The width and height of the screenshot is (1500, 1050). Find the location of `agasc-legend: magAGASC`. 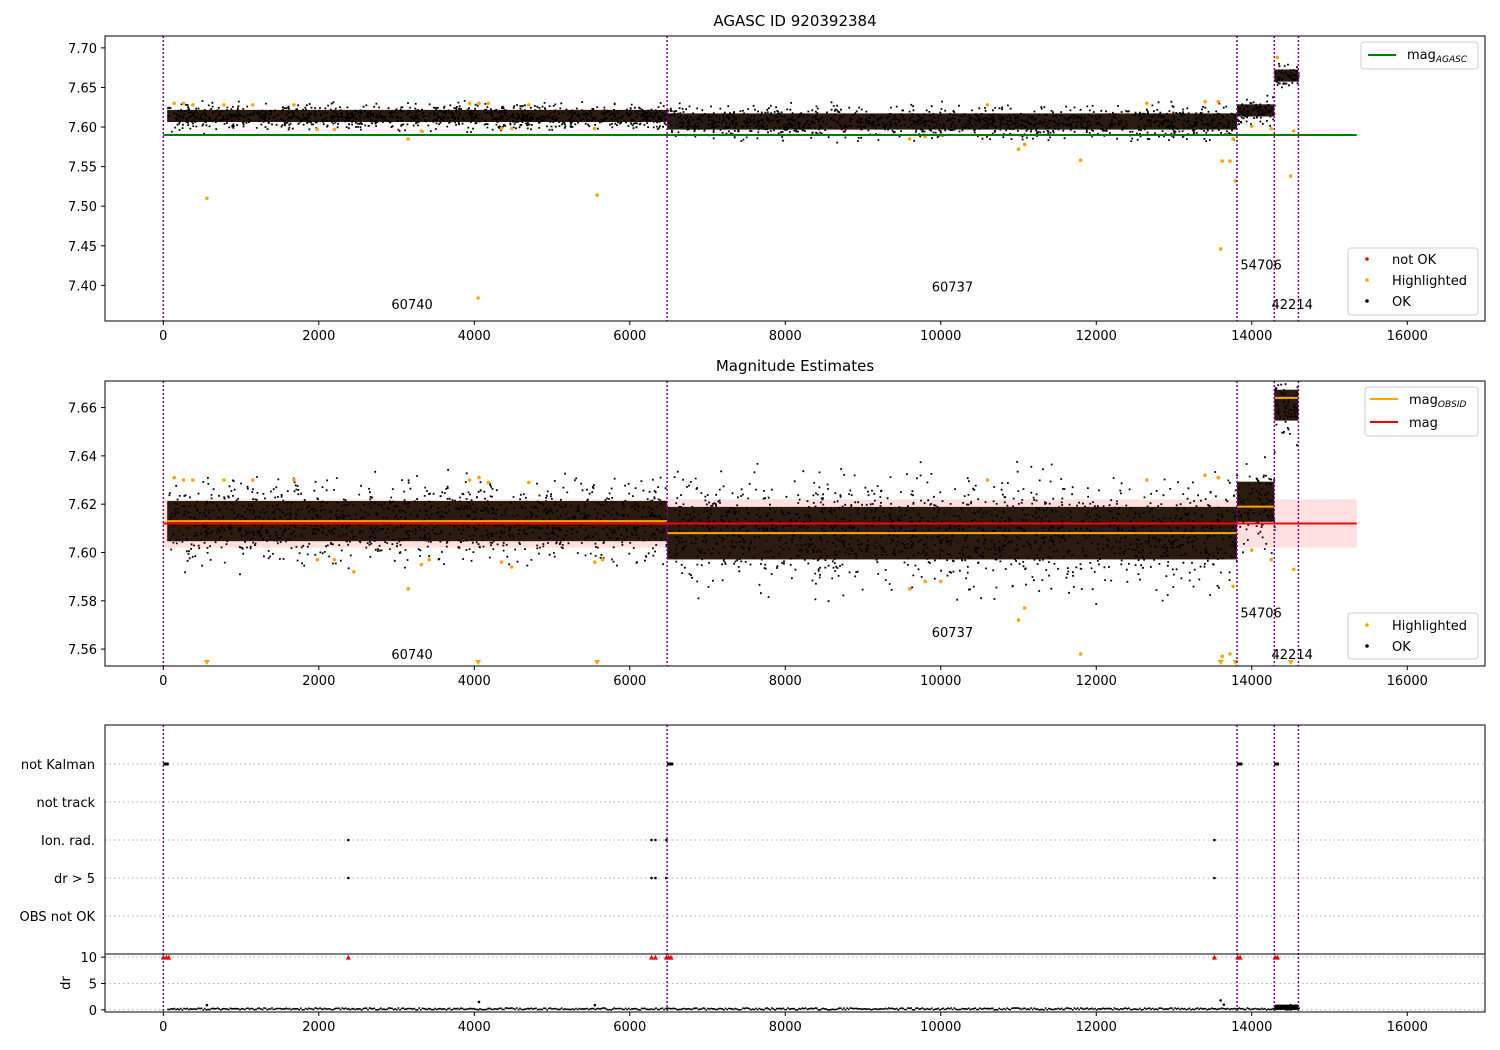

agasc-legend: magAGASC is located at coordinates (1419, 55).